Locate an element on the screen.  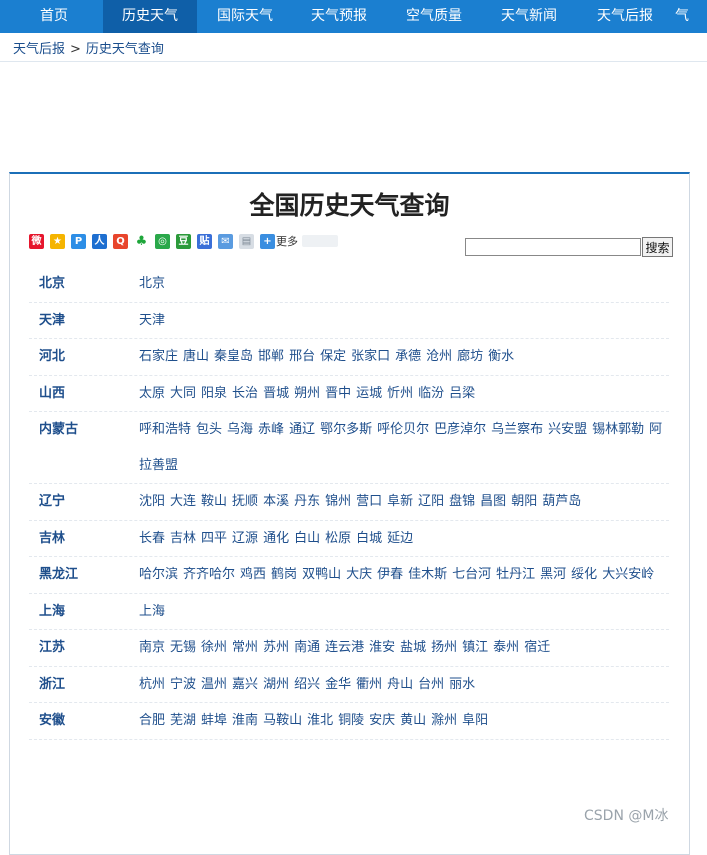
city-link: 黄山 is located at coordinates (413, 720).